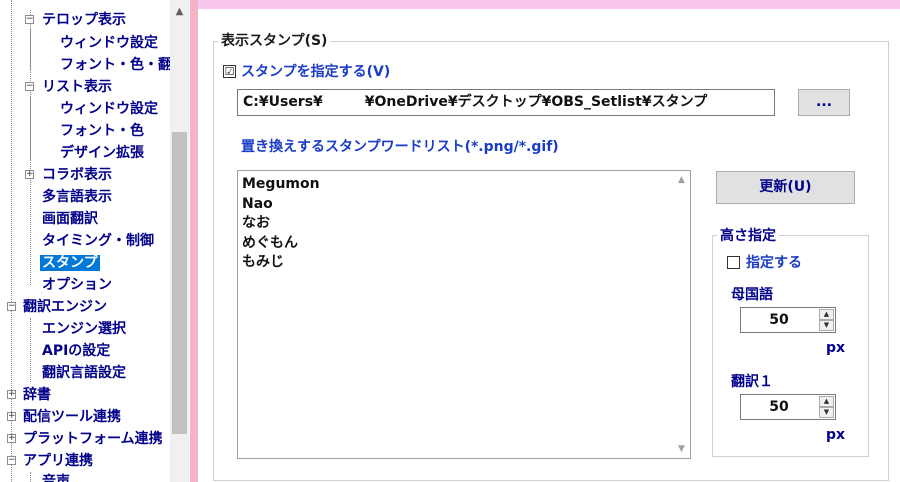 Image resolution: width=900 pixels, height=482 pixels. What do you see at coordinates (123, 65) in the screenshot?
I see `tree-item-label: フォント・色・翻訳` at bounding box center [123, 65].